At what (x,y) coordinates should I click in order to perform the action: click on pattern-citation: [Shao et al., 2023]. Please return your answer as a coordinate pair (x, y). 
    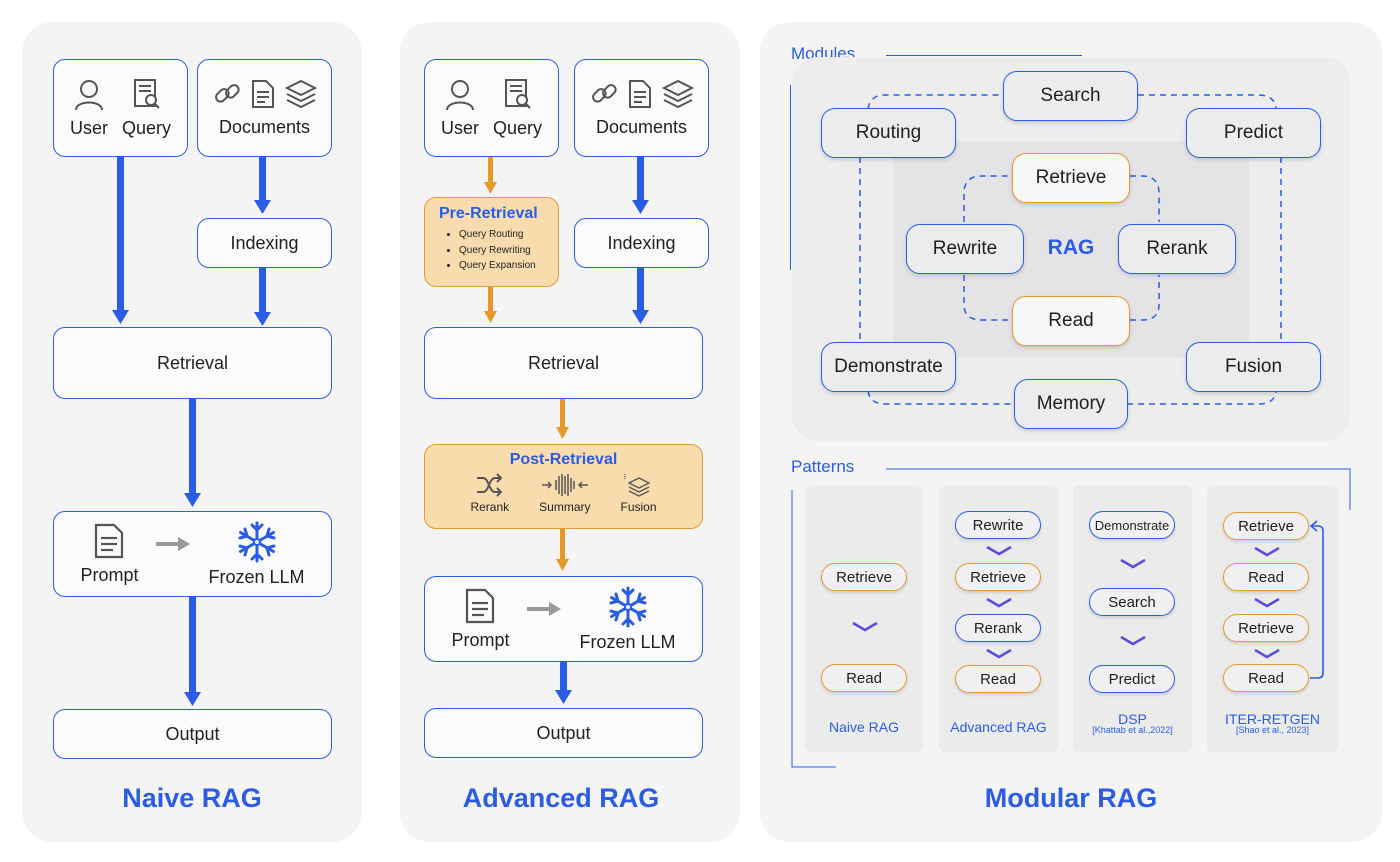
    Looking at the image, I should click on (1272, 730).